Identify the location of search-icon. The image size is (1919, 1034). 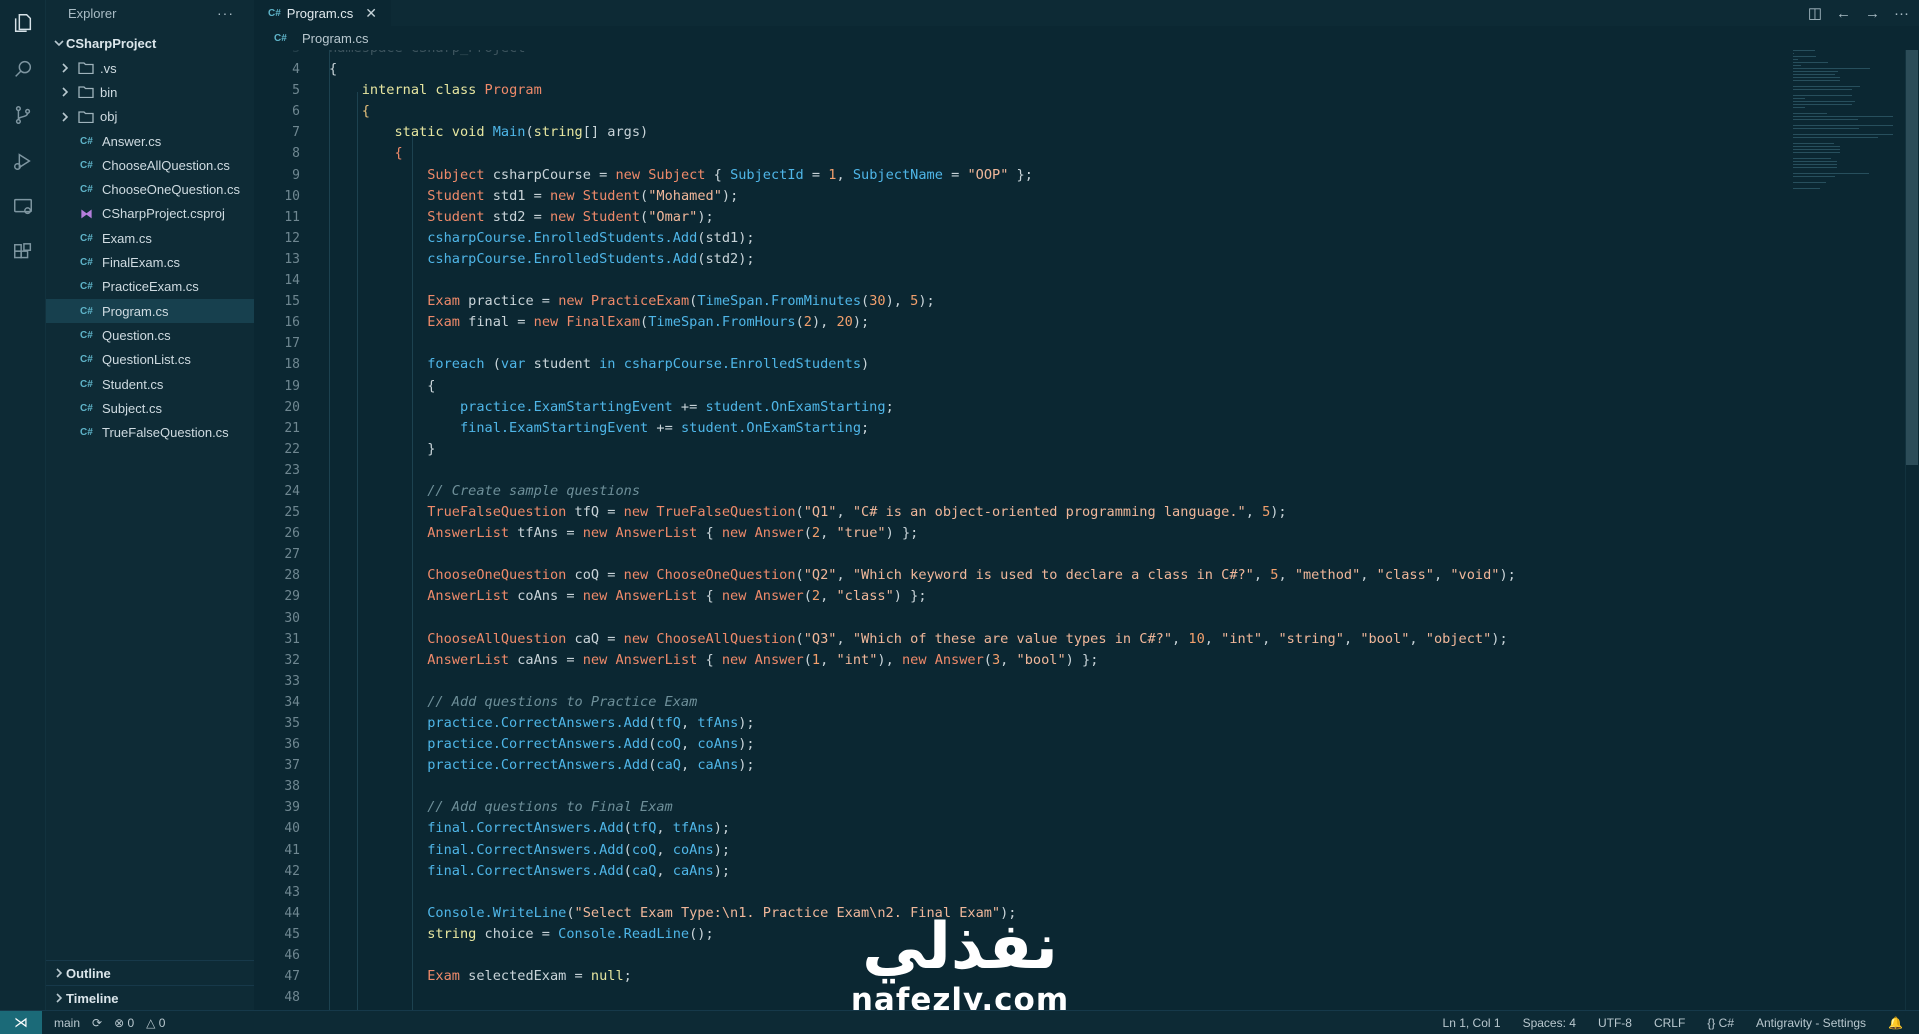
(23, 69).